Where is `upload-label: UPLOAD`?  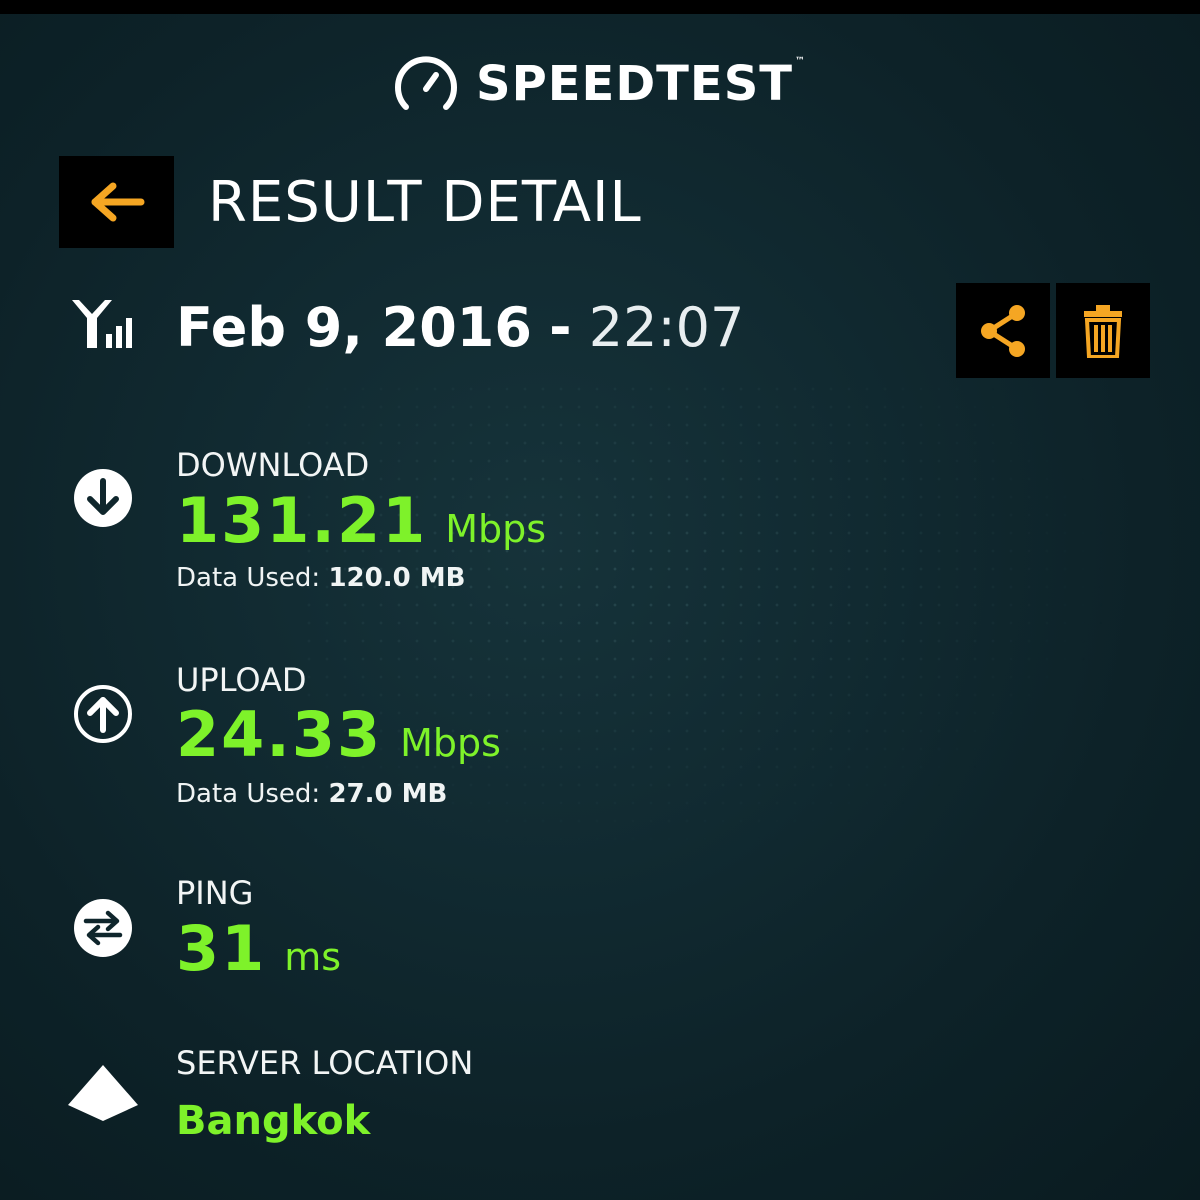 upload-label: UPLOAD is located at coordinates (241, 680).